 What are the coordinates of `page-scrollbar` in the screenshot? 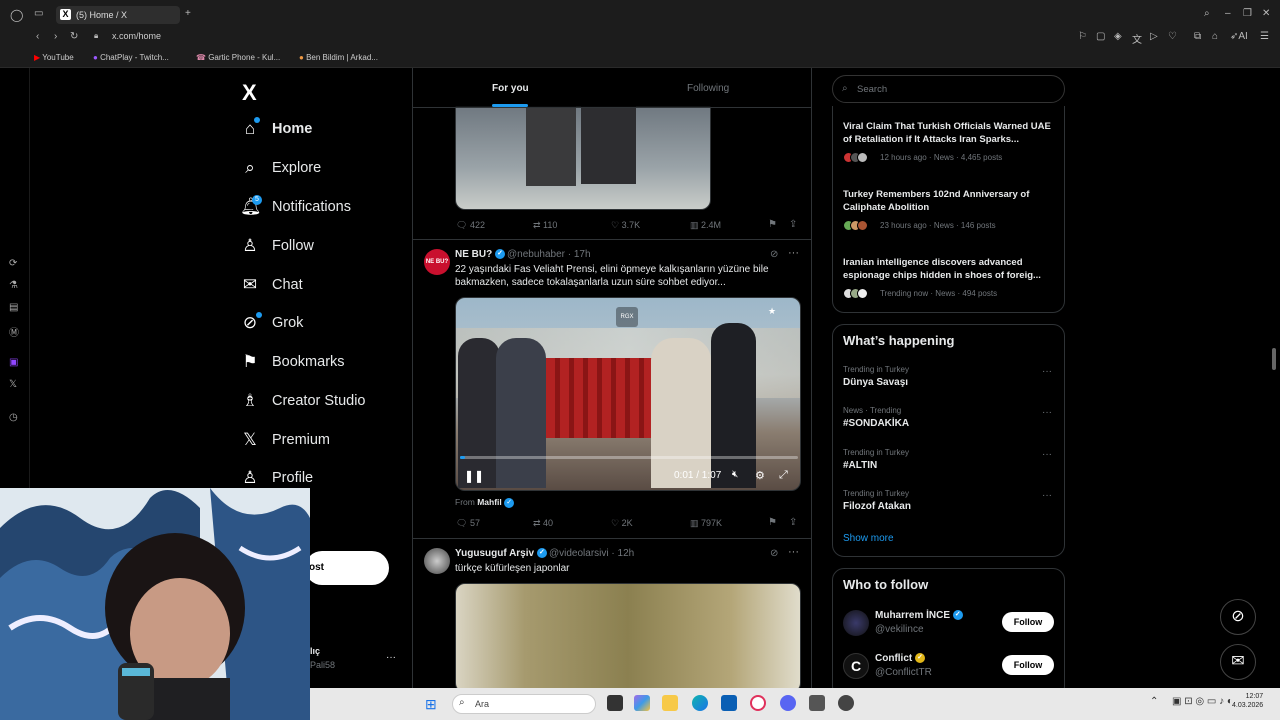 It's located at (1274, 359).